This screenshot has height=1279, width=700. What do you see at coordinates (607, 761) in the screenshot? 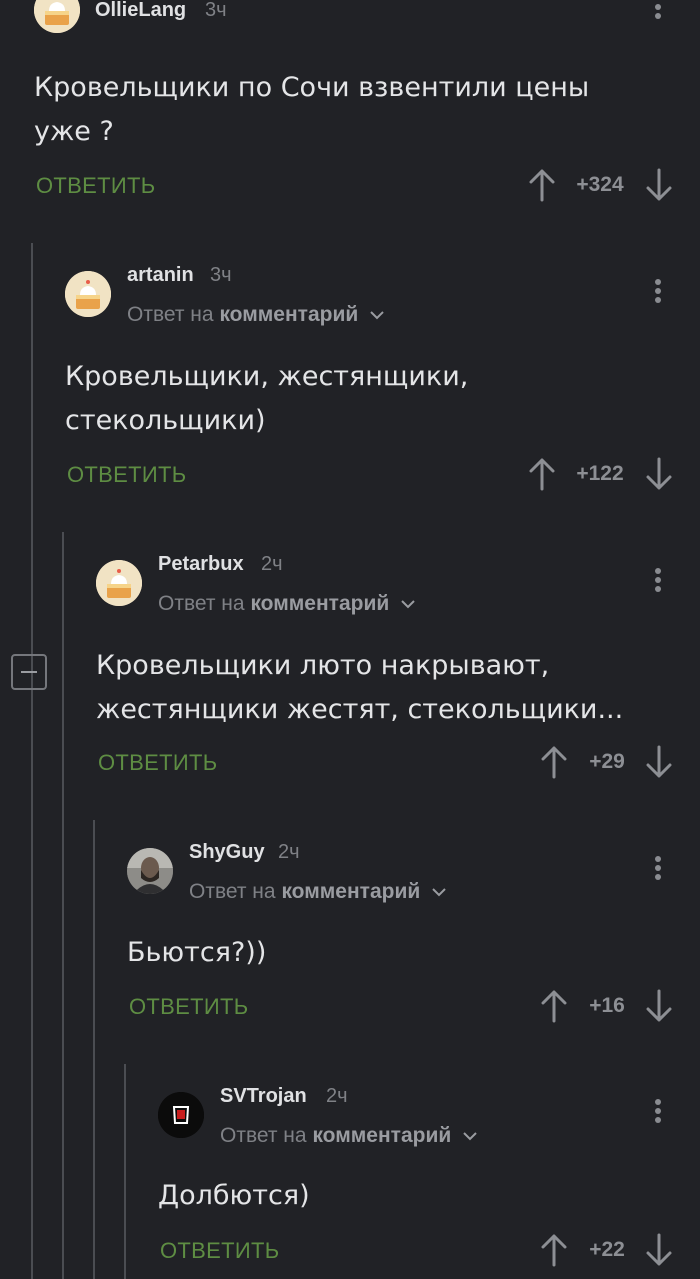
I see `comment-score: +29` at bounding box center [607, 761].